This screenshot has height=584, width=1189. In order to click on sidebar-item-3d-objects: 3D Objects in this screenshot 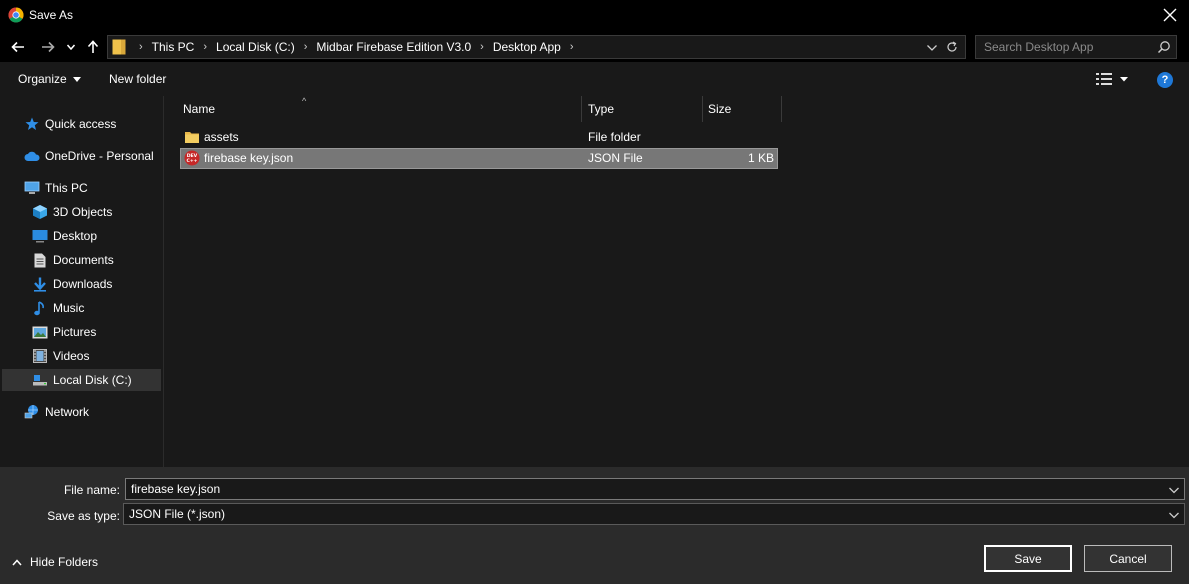, I will do `click(72, 212)`.